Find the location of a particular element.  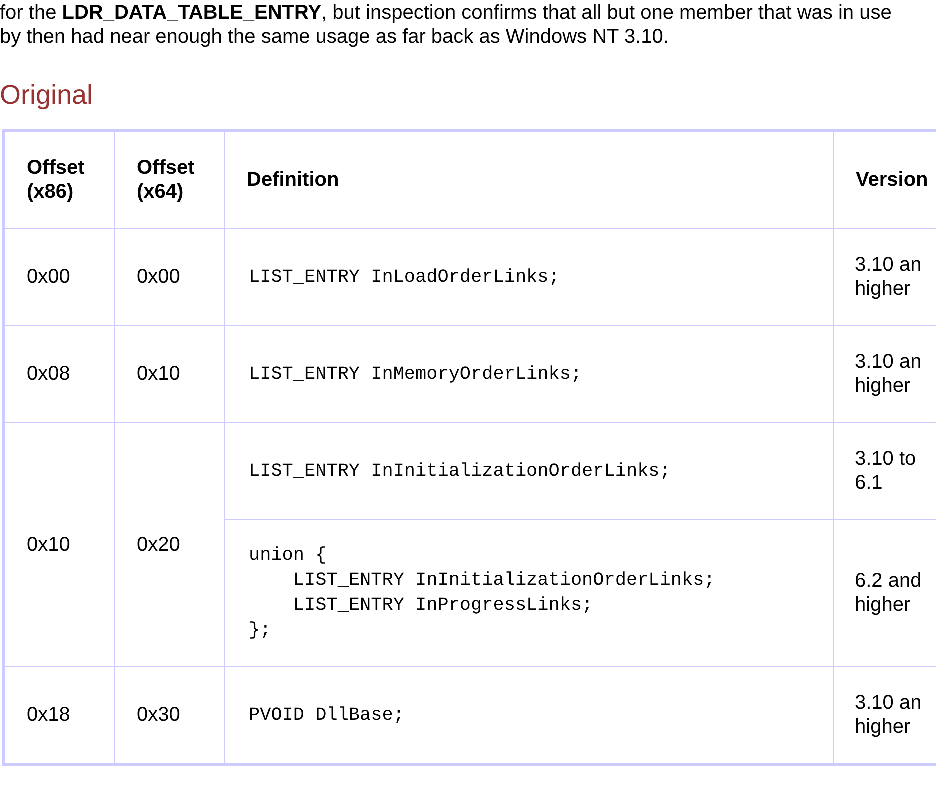

code-definition: LIST_ENTRY InInitializationOrderLinks; is located at coordinates (460, 472).